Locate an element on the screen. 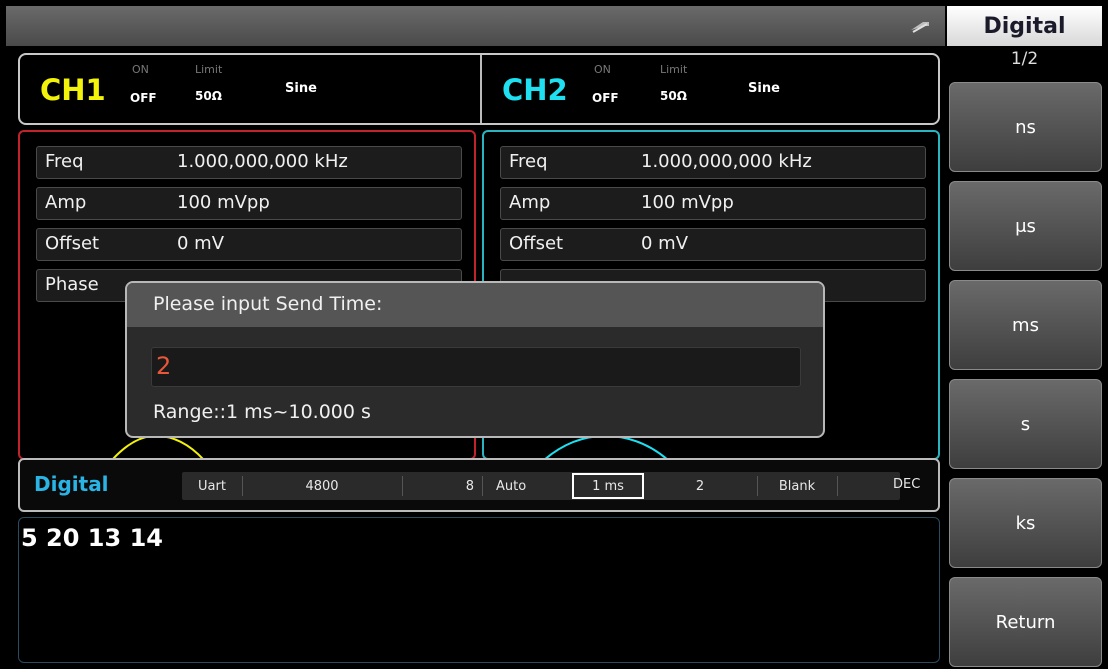  ch1-freq-row: Freq 1.000,000,000 kHz is located at coordinates (249, 162).